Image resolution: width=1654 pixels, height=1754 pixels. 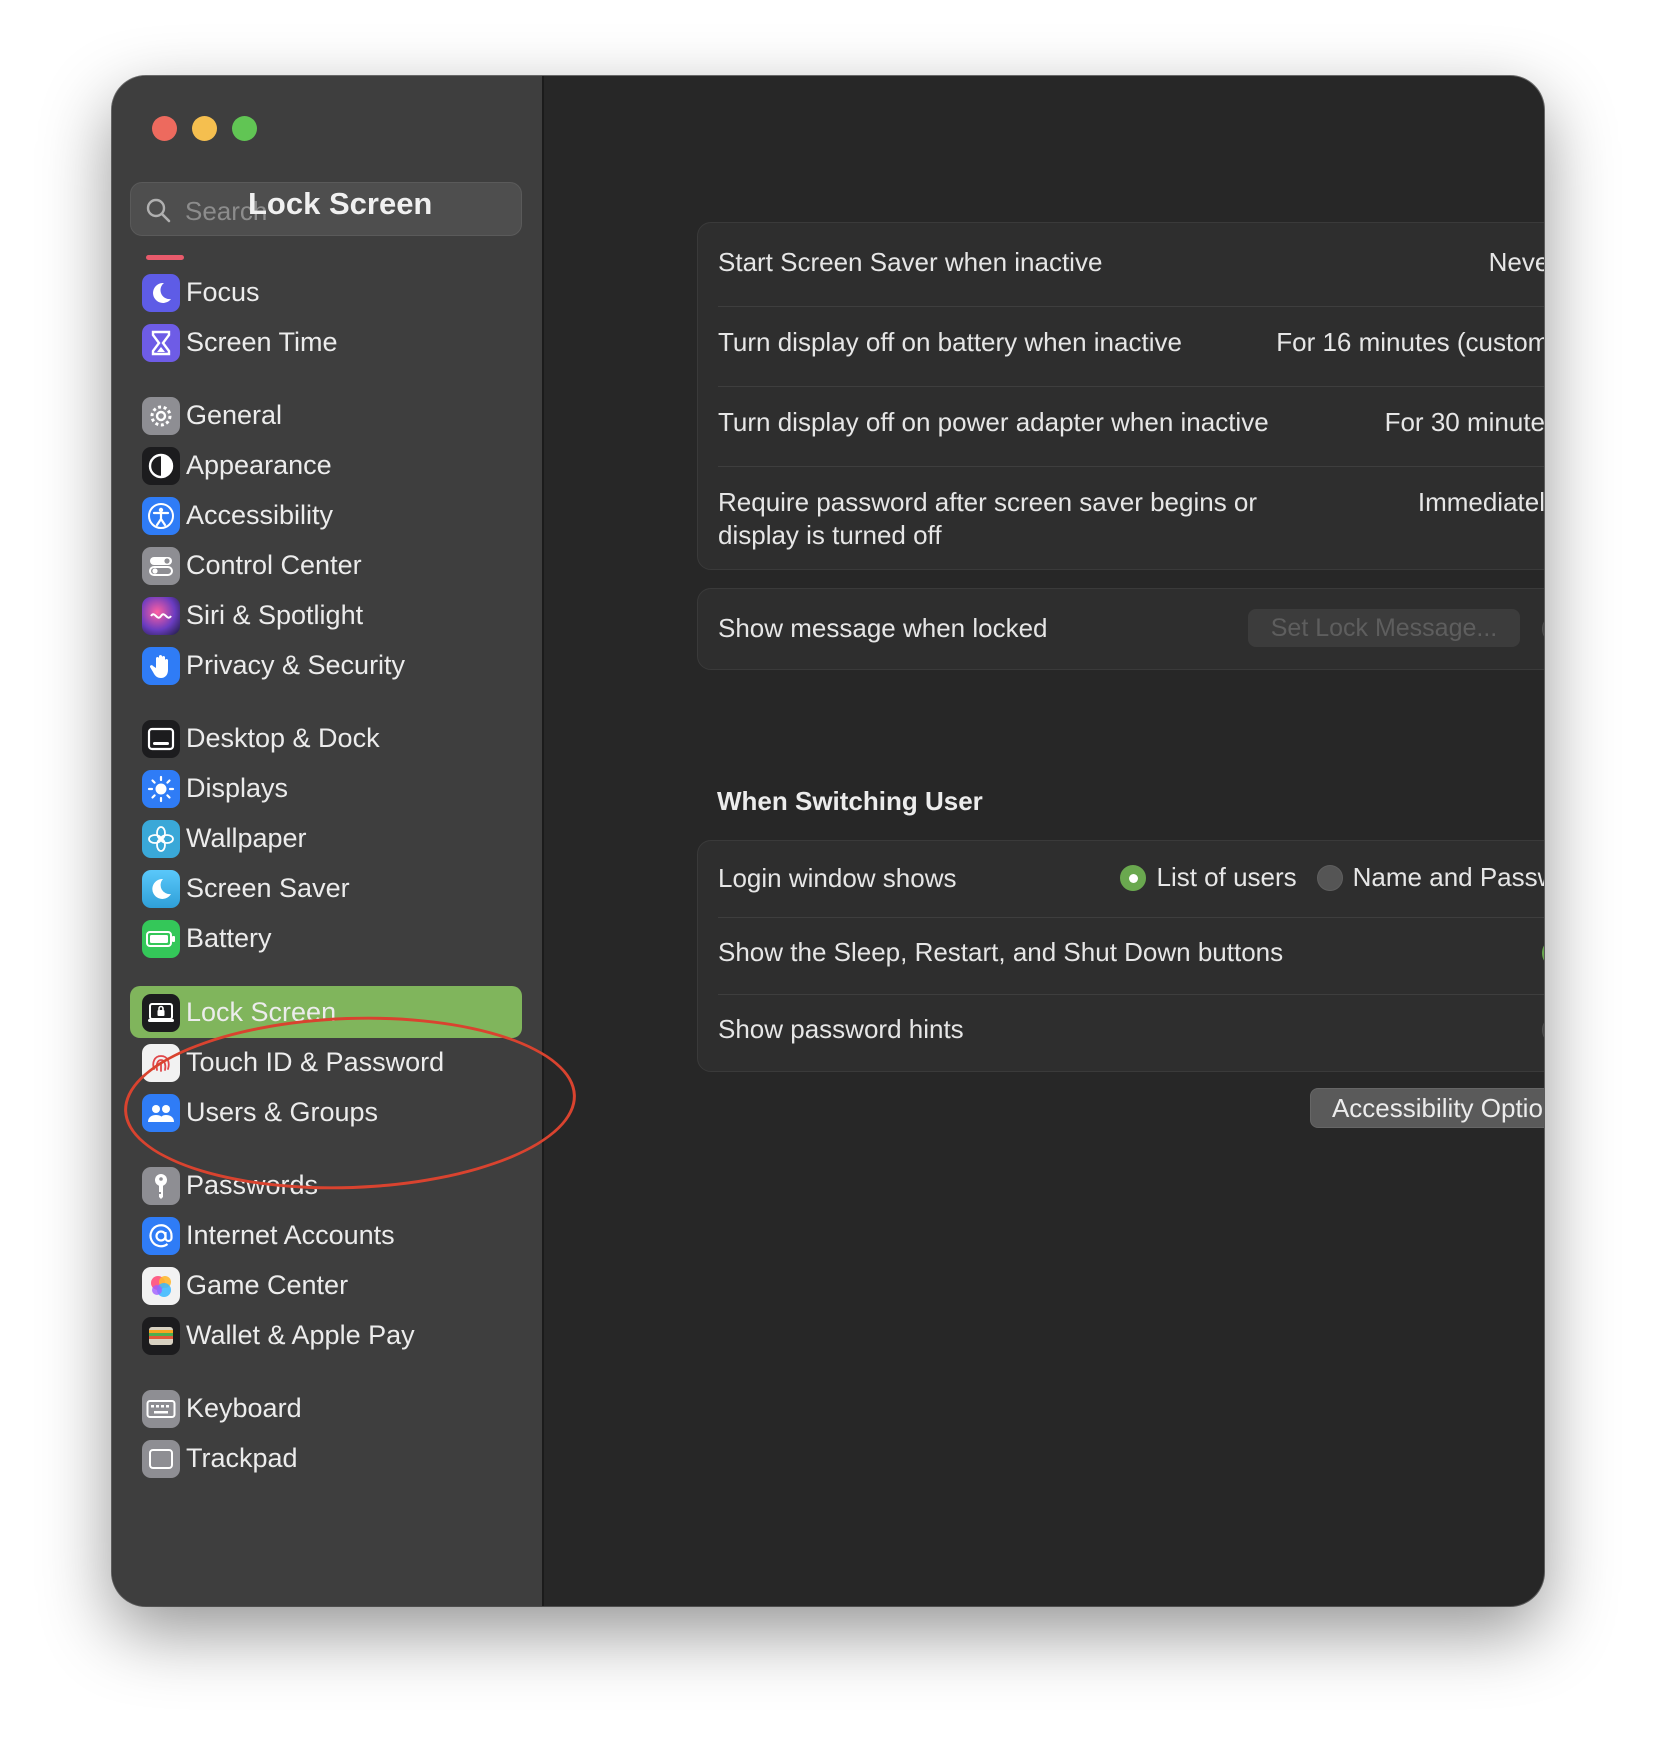 What do you see at coordinates (1131, 263) in the screenshot?
I see `setting-row: Start Screen Saver when inactive Never` at bounding box center [1131, 263].